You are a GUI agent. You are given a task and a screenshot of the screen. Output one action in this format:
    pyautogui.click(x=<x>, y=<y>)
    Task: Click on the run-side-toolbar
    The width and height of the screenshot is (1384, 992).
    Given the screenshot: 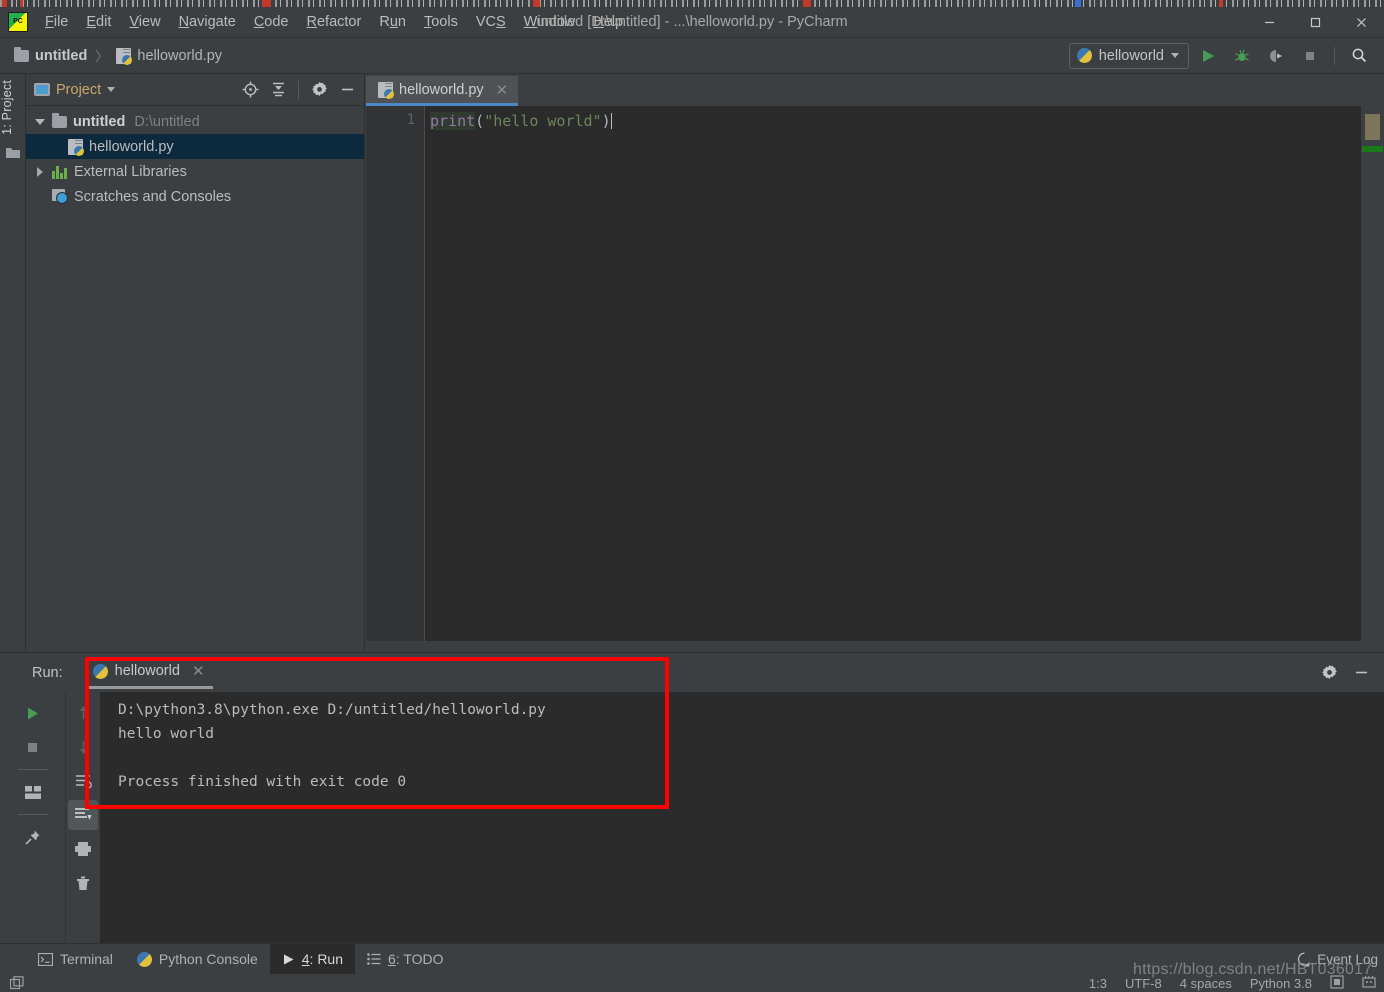 What is the action you would take?
    pyautogui.click(x=33, y=818)
    